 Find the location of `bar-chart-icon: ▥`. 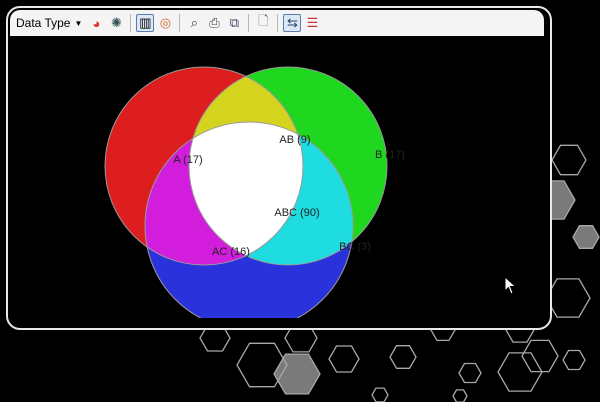

bar-chart-icon: ▥ is located at coordinates (145, 23).